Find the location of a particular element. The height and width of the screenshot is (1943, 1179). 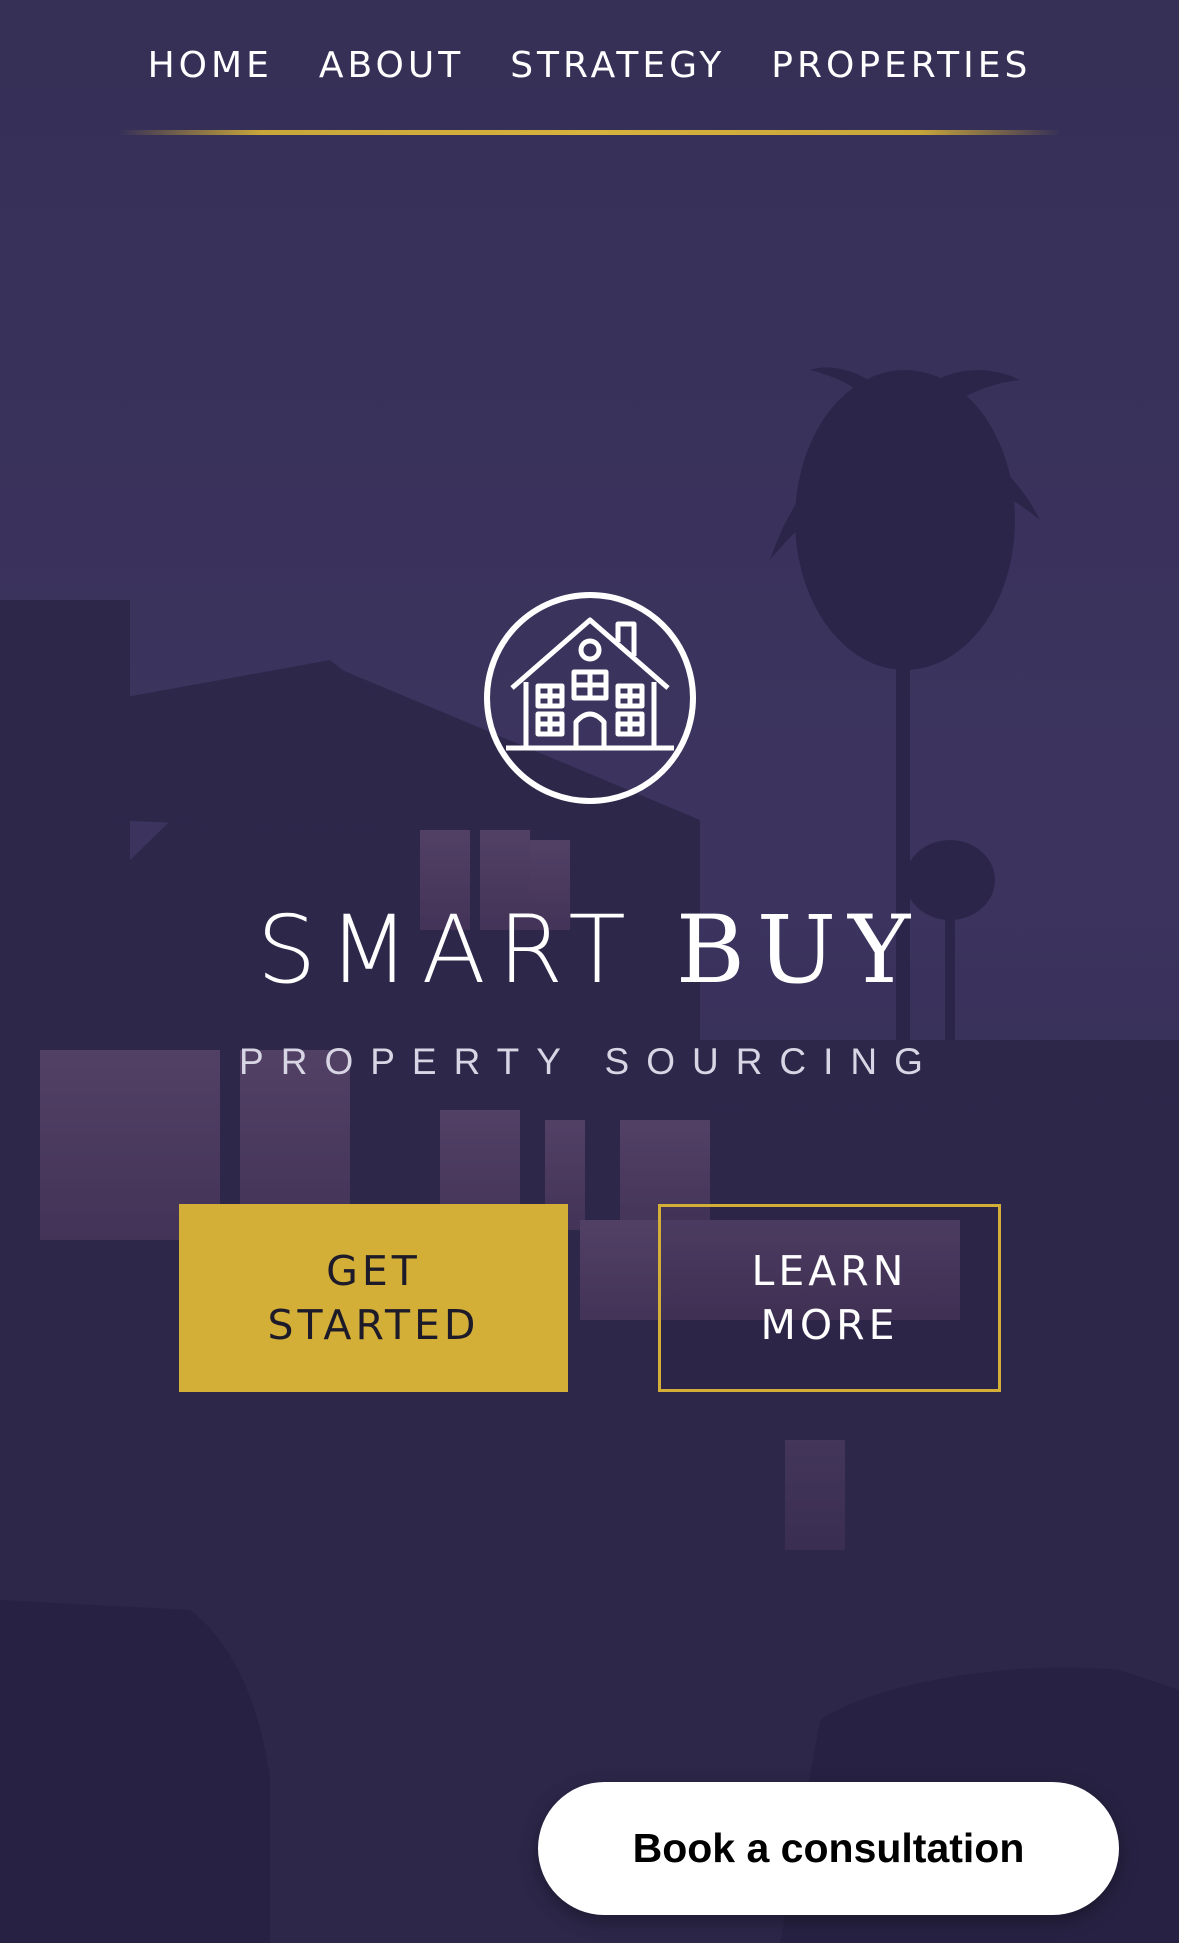

nav-item-home: HOME is located at coordinates (210, 66).